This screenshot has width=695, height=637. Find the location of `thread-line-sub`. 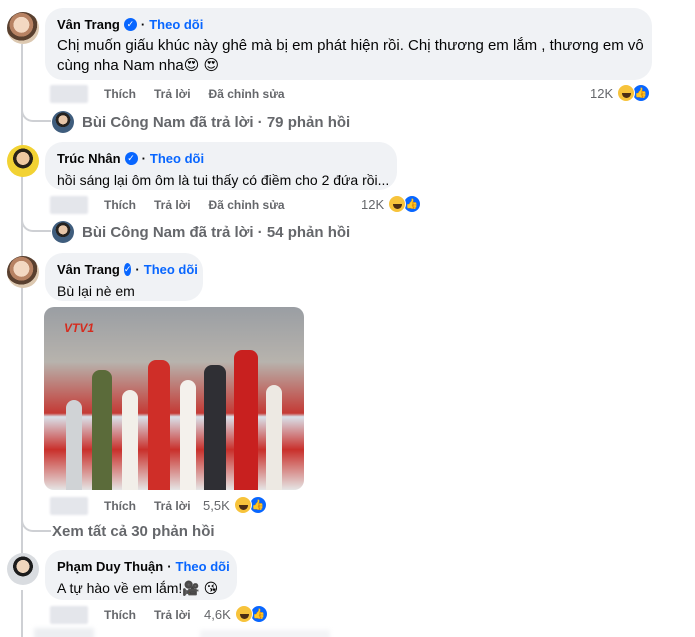

thread-line-sub is located at coordinates (22, 613).